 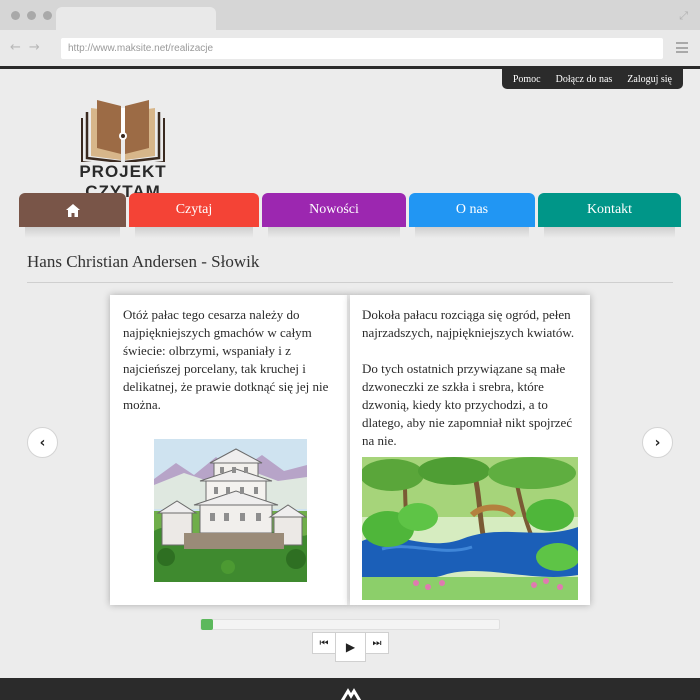 I want to click on browser-chrome: ← → http://www.maksite.net/realizacje ⤢, so click(x=350, y=34).